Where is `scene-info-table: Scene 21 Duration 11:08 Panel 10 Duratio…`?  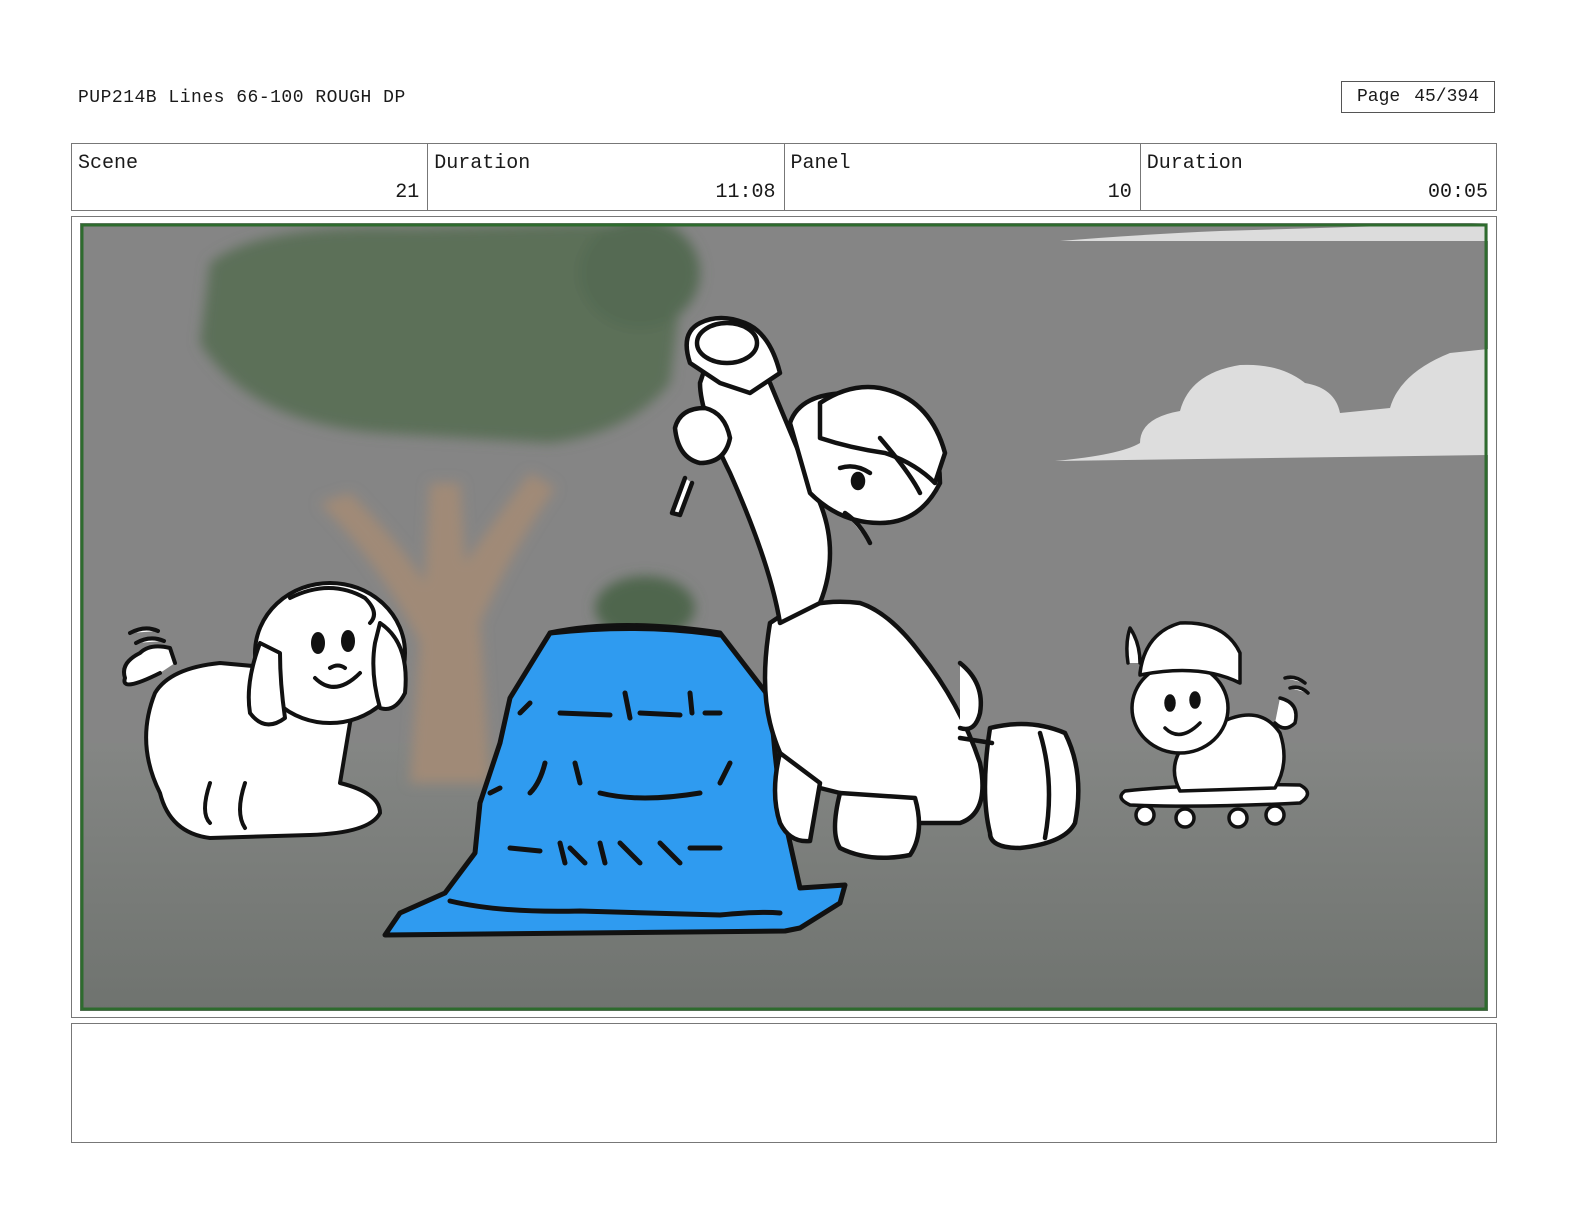
scene-info-table: Scene 21 Duration 11:08 Panel 10 Duratio… is located at coordinates (784, 177).